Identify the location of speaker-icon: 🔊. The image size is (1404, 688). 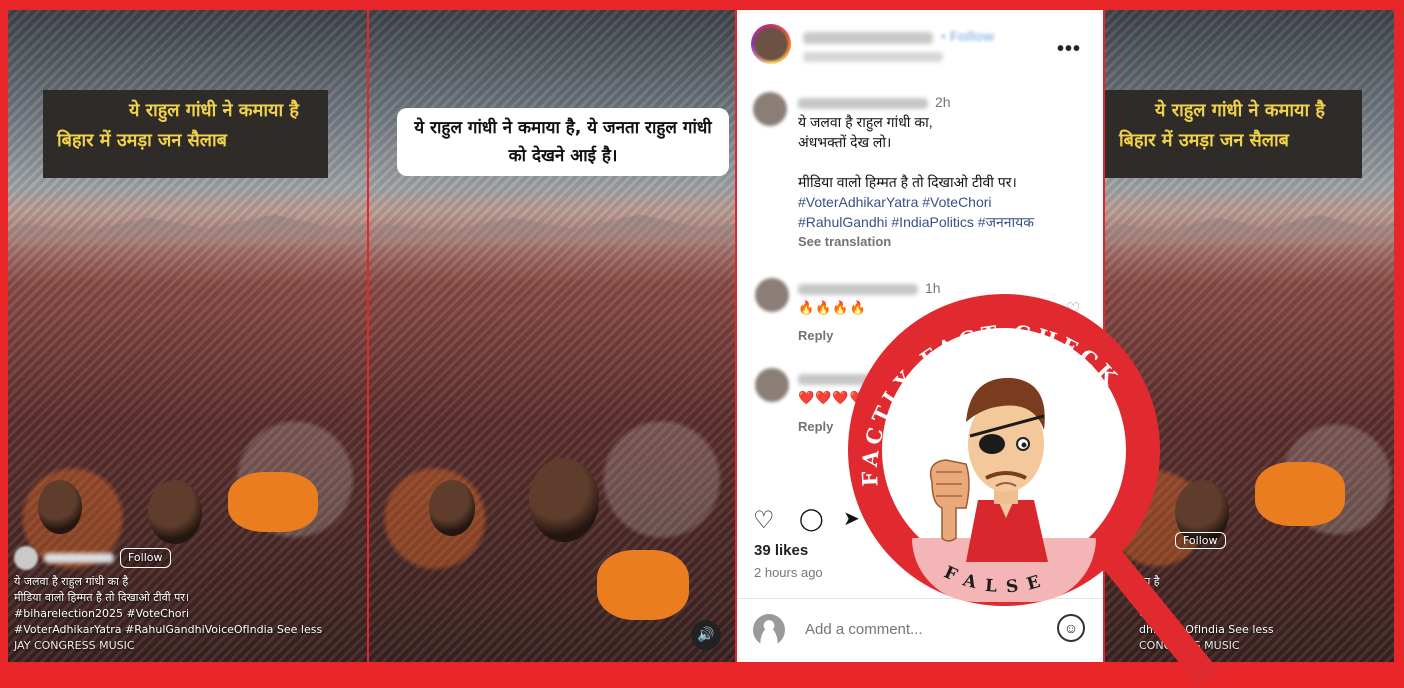
(706, 635).